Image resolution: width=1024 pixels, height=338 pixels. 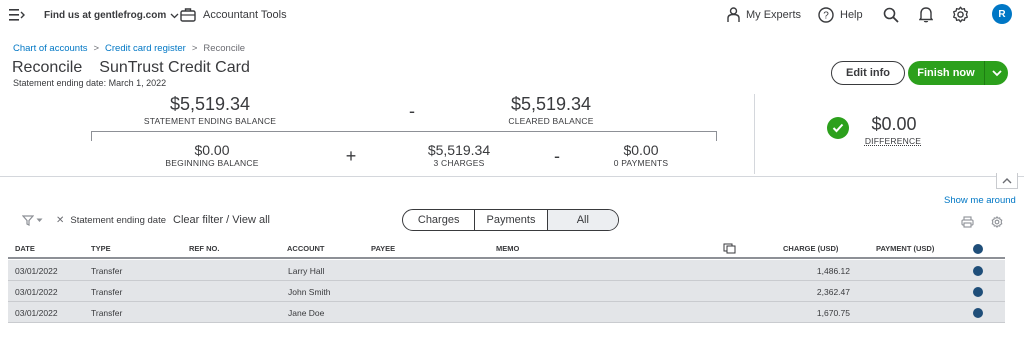 What do you see at coordinates (833, 271) in the screenshot?
I see `cell-charge: 1,486.12` at bounding box center [833, 271].